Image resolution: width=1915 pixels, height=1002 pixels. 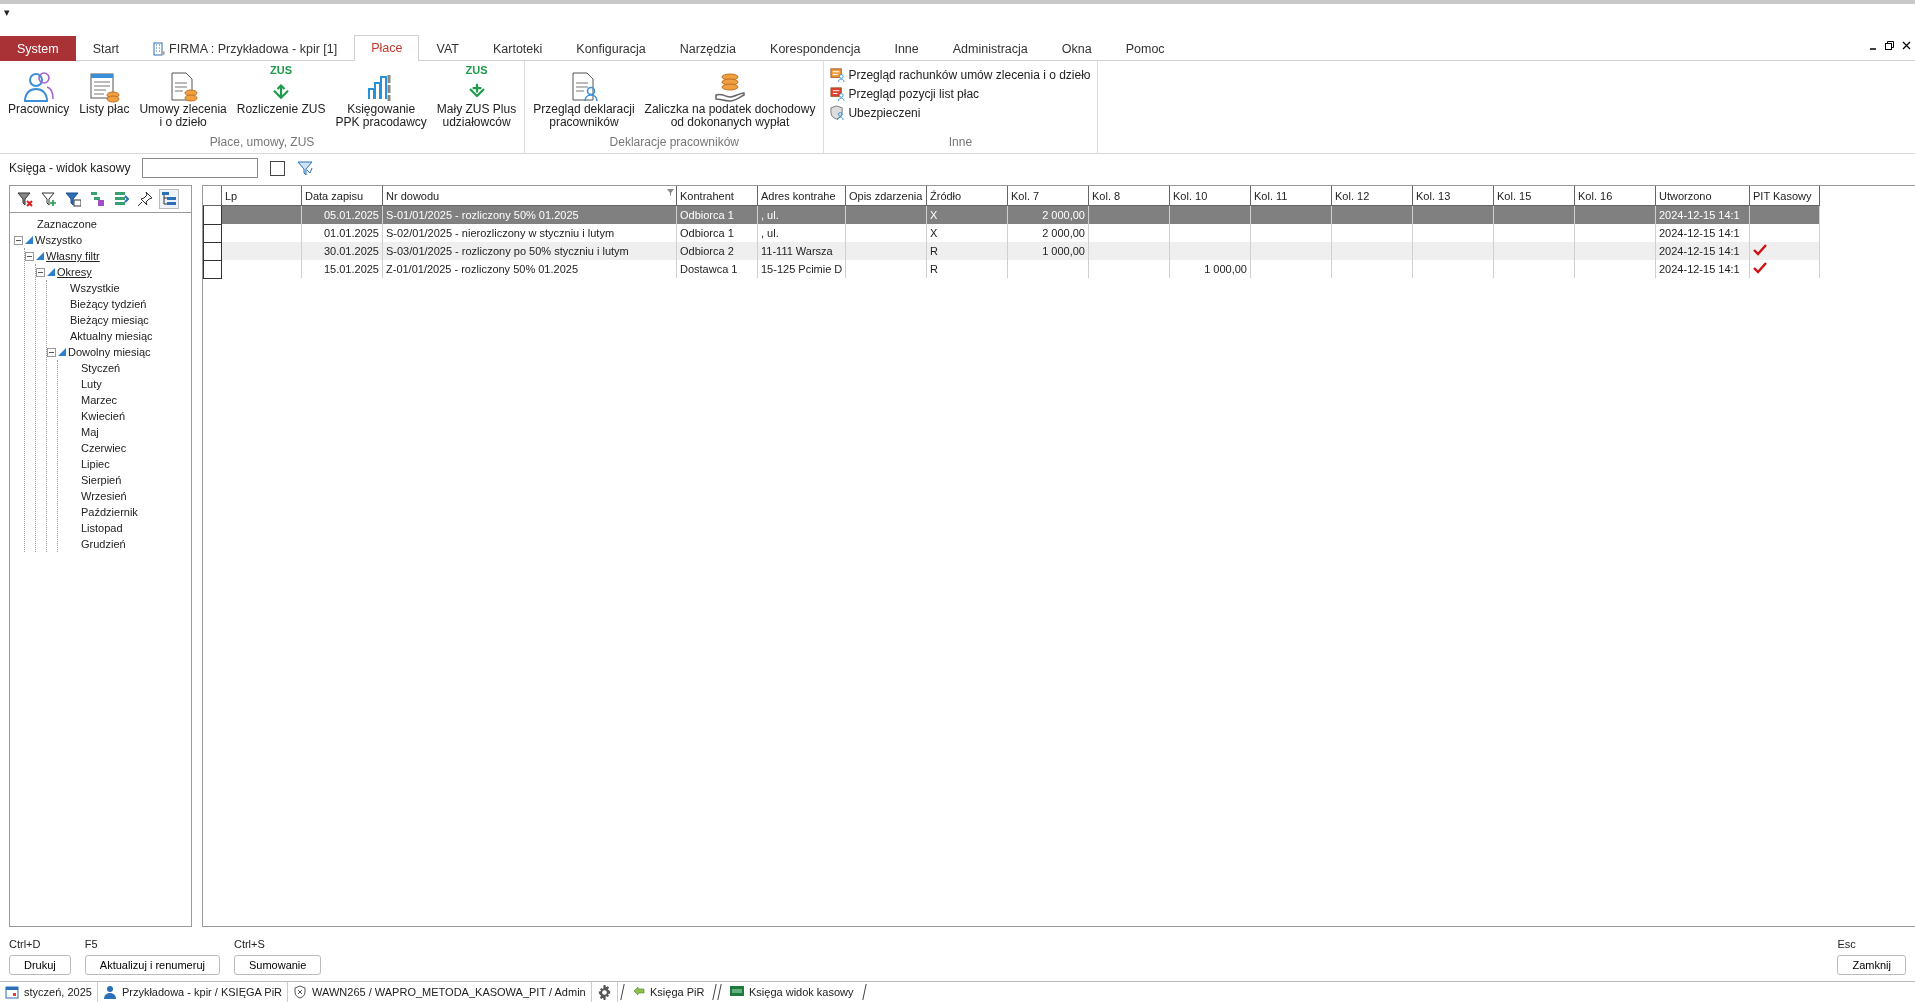 What do you see at coordinates (278, 168) in the screenshot?
I see `checkbox` at bounding box center [278, 168].